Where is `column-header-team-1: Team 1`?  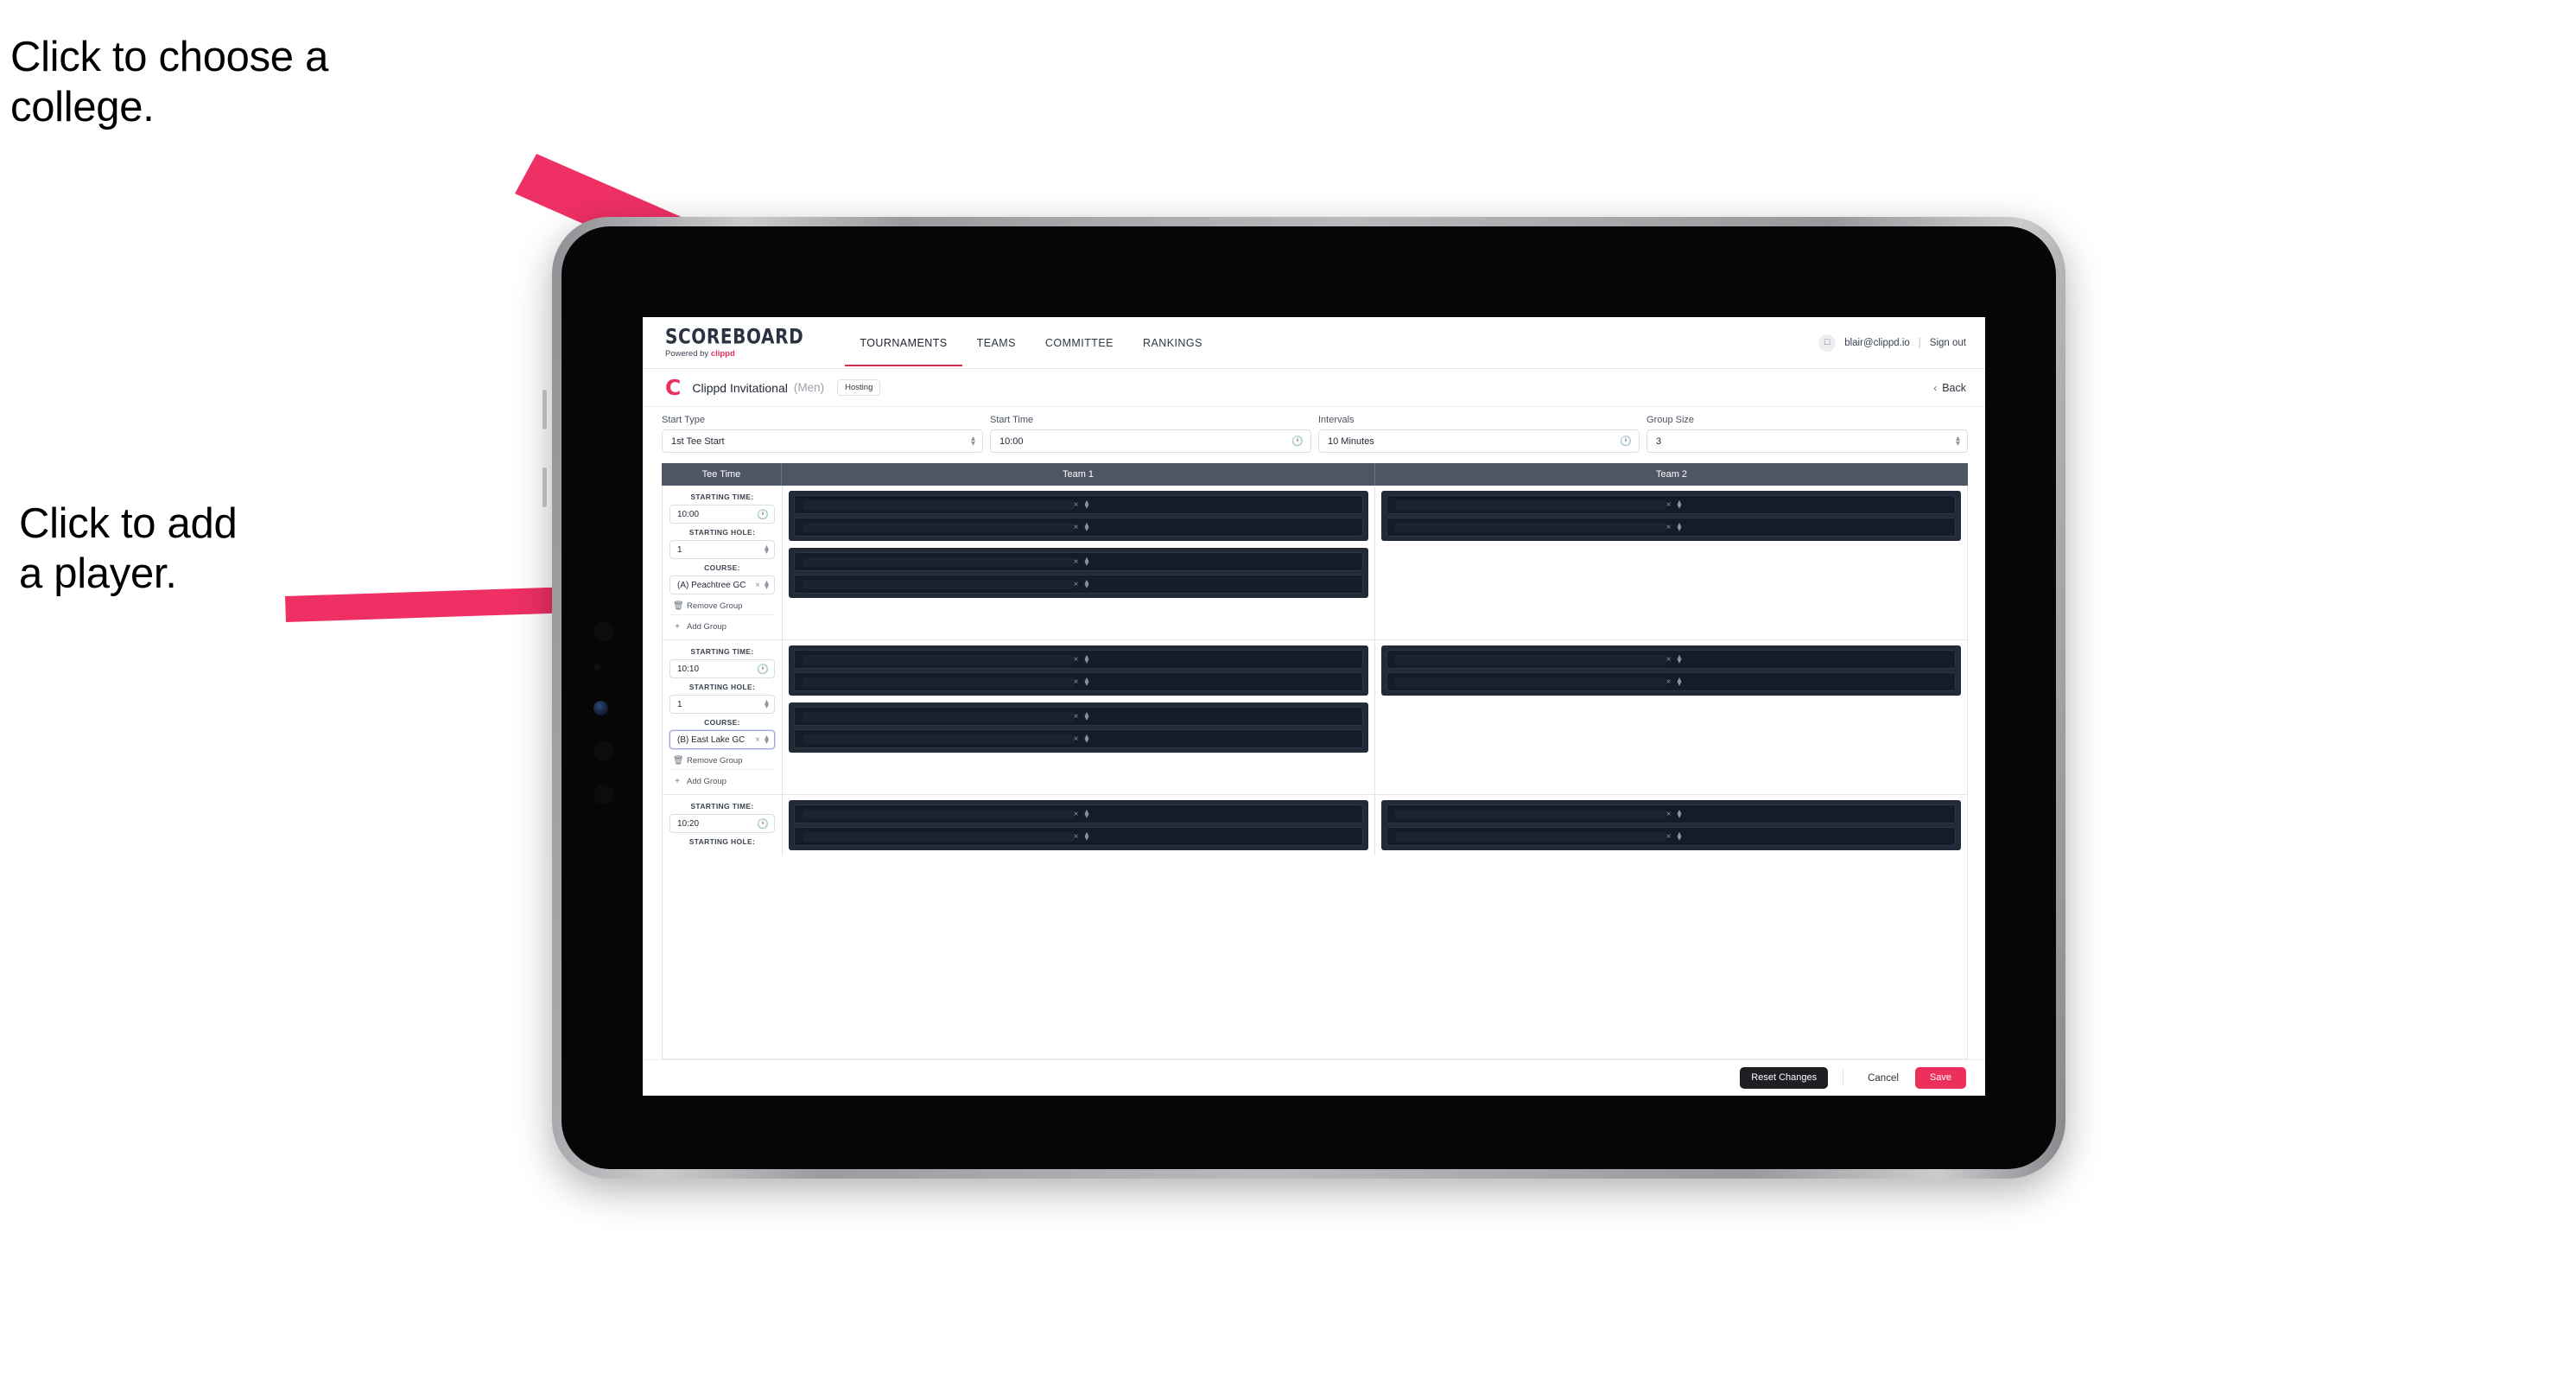 column-header-team-1: Team 1 is located at coordinates (1078, 474).